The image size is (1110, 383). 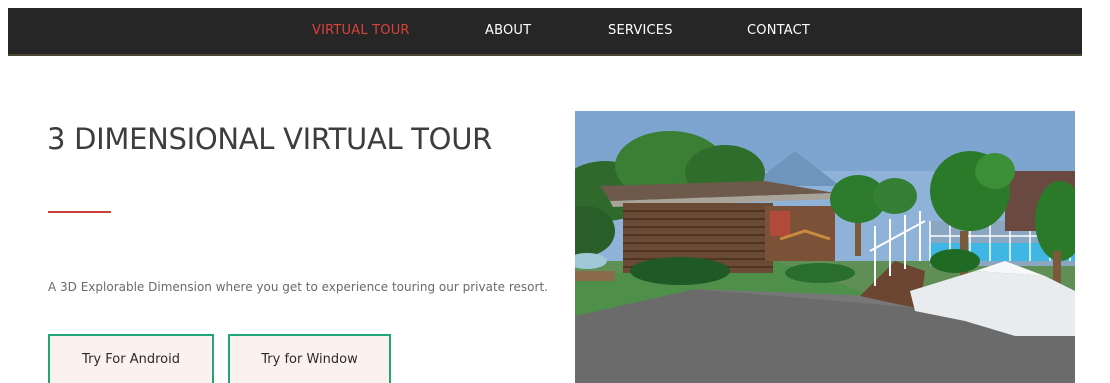 I want to click on nav-item-services: SERVICES, so click(x=640, y=30).